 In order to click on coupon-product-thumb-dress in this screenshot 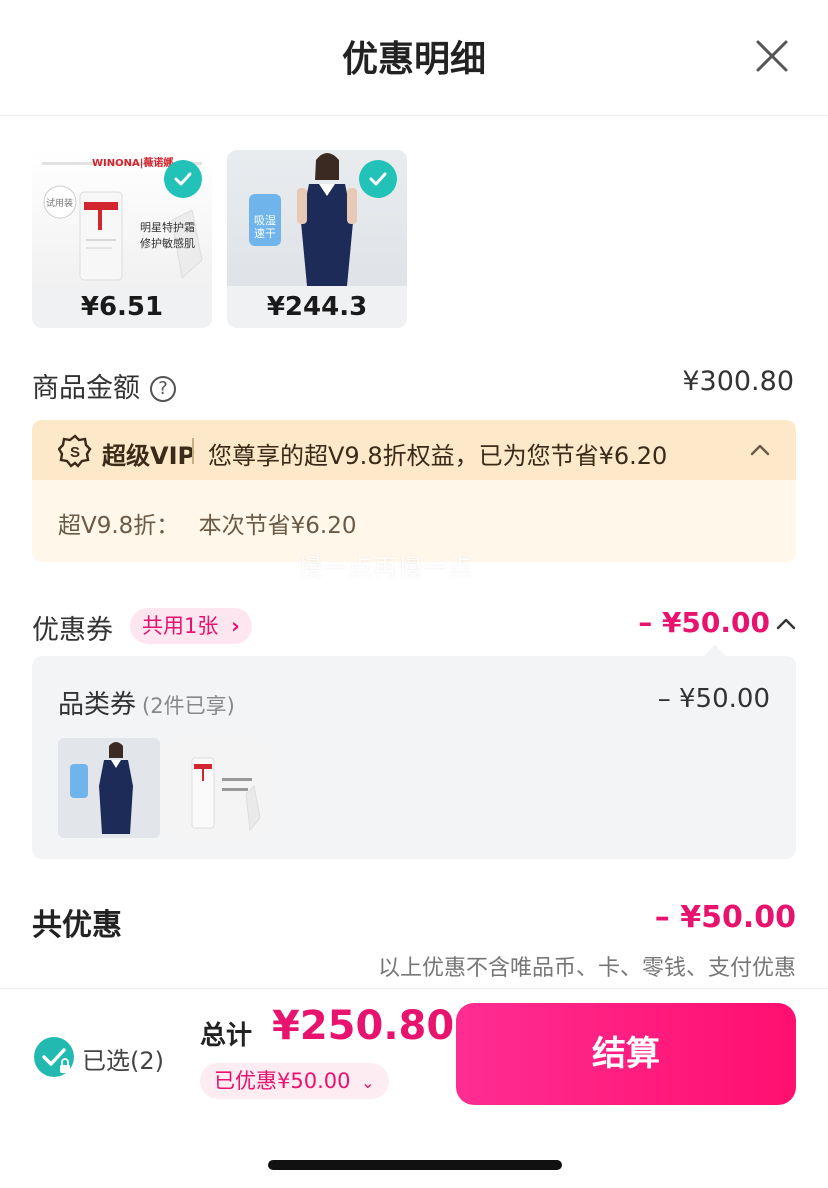, I will do `click(109, 788)`.